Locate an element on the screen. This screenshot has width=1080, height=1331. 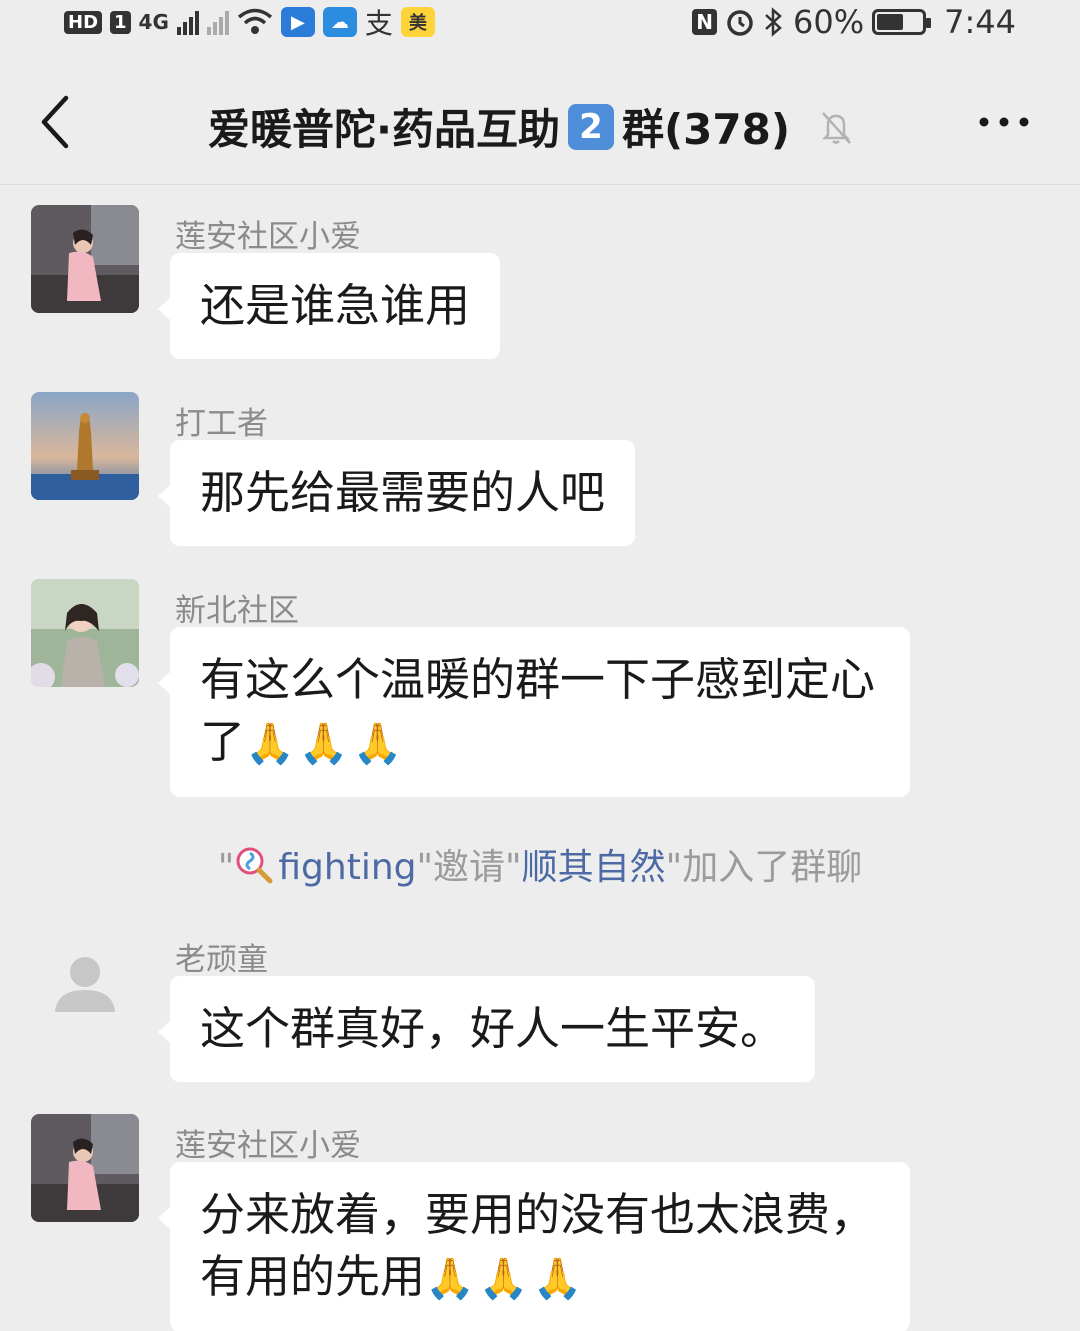
message-bubble: 那先给最需要的人吧 is located at coordinates (396, 493).